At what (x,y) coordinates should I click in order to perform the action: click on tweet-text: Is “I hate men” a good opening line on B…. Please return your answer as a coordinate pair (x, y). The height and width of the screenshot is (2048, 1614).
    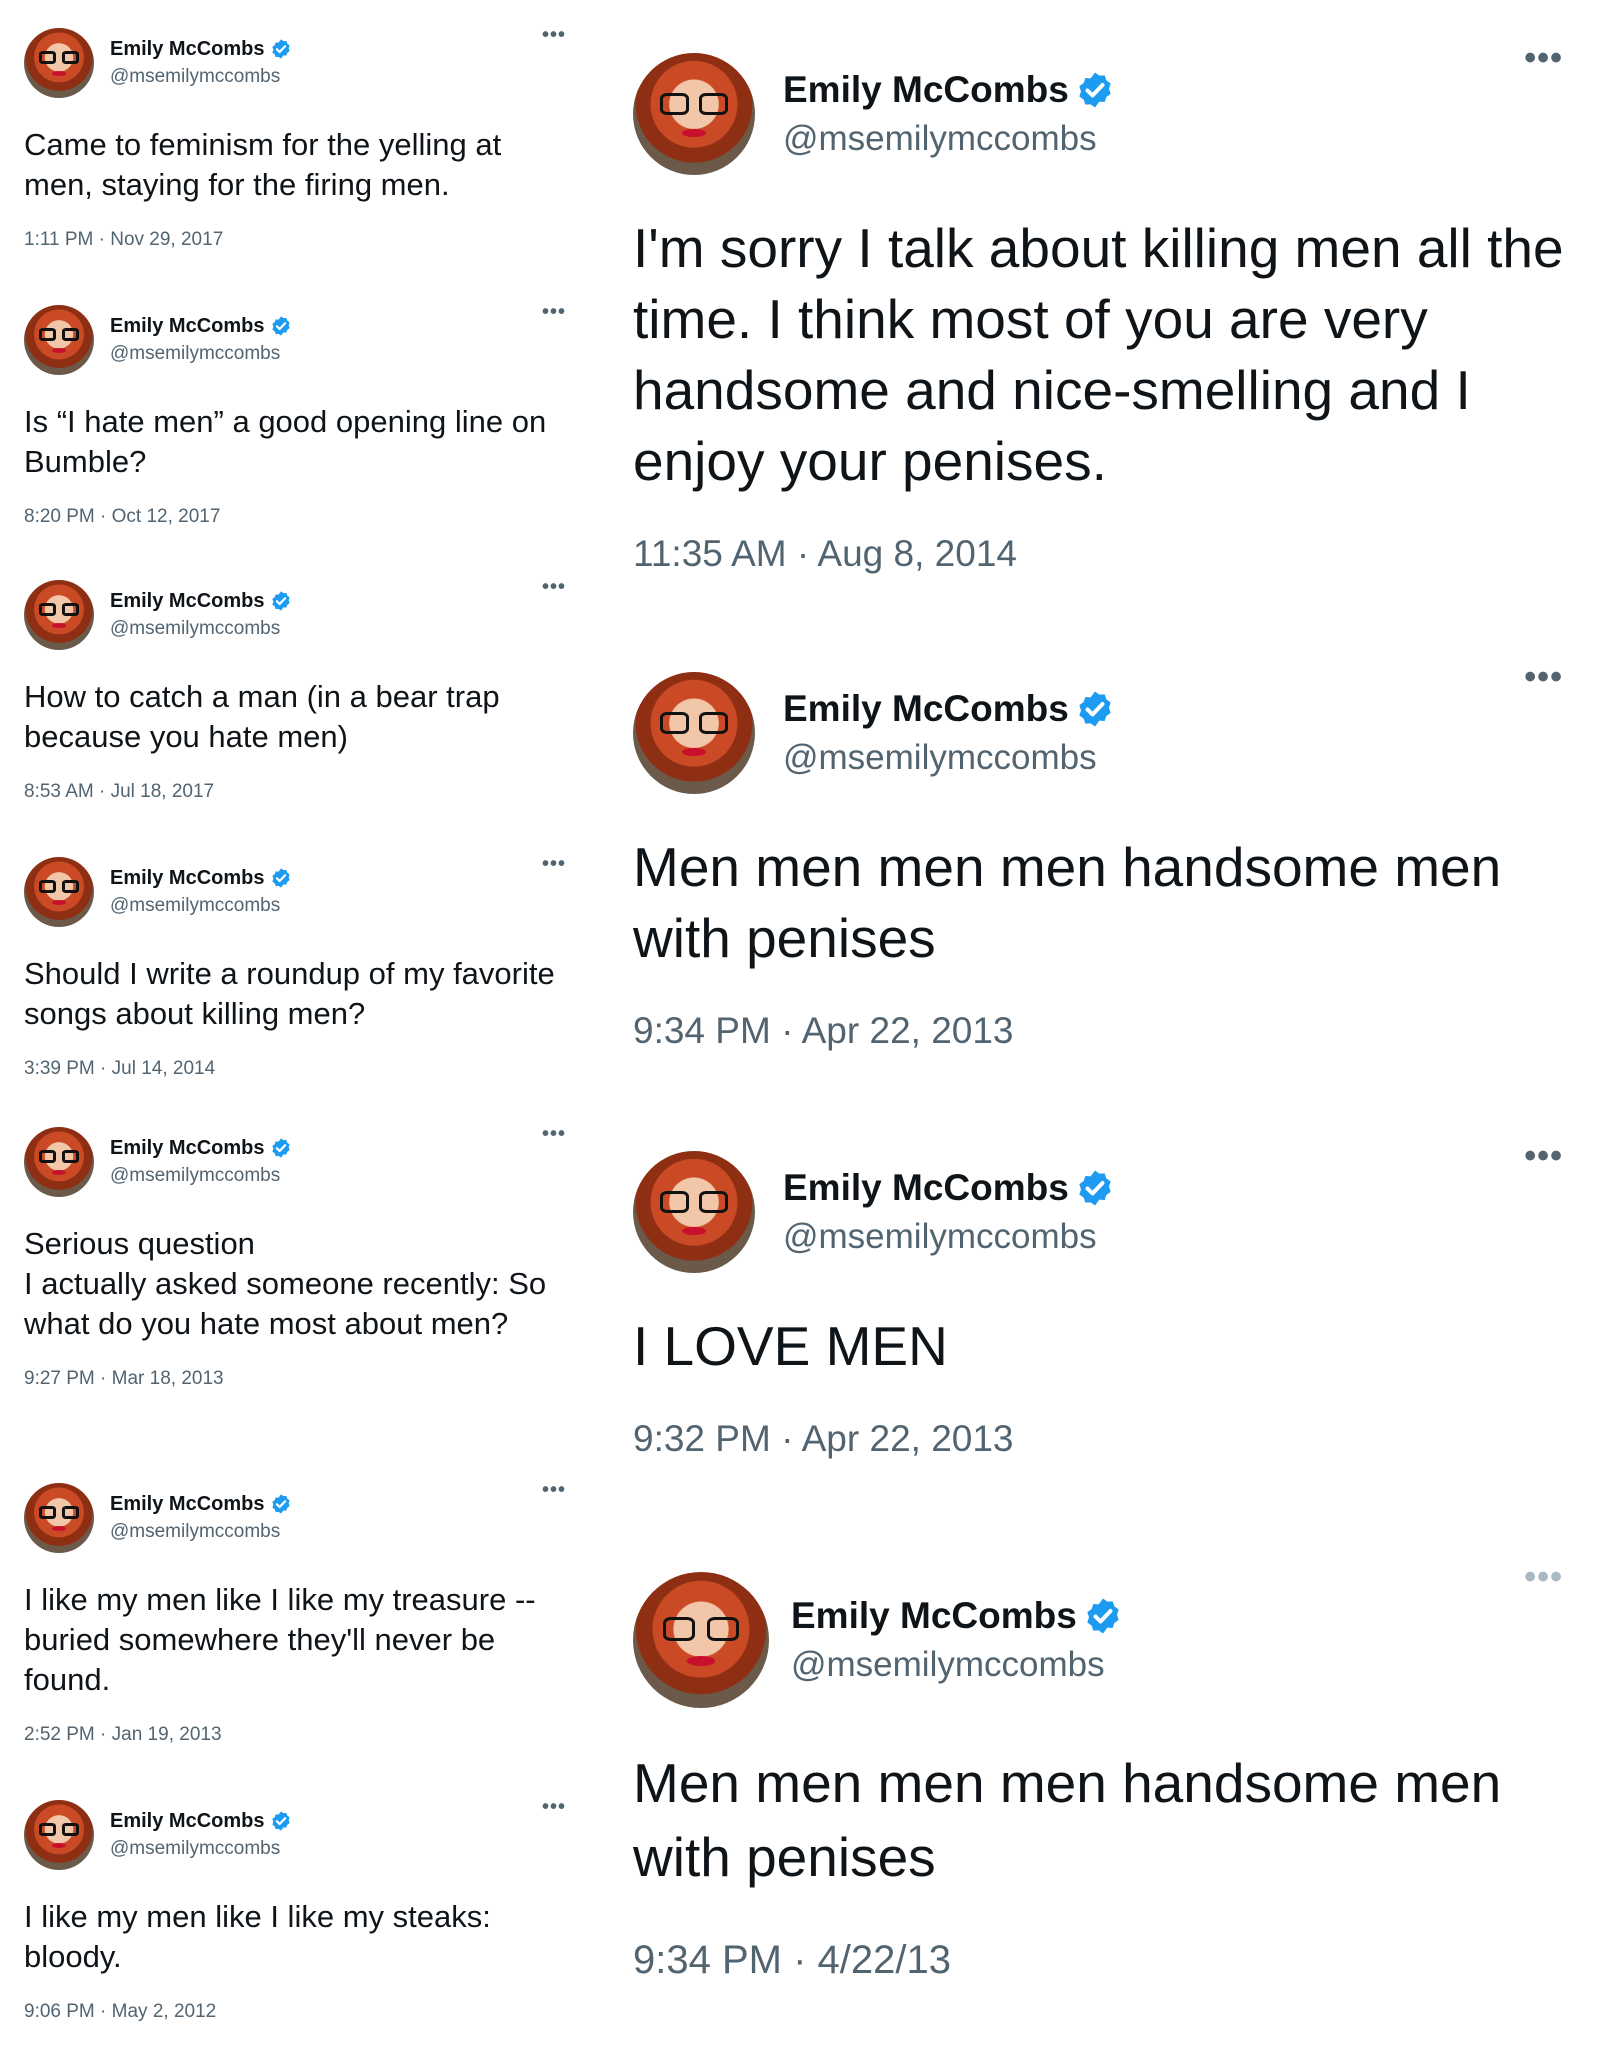
    Looking at the image, I should click on (285, 441).